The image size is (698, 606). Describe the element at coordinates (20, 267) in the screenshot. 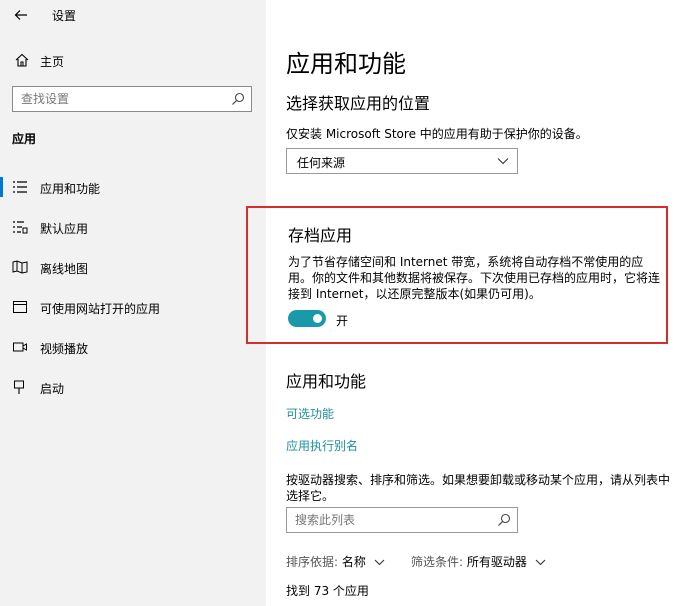

I see `map-icon` at that location.